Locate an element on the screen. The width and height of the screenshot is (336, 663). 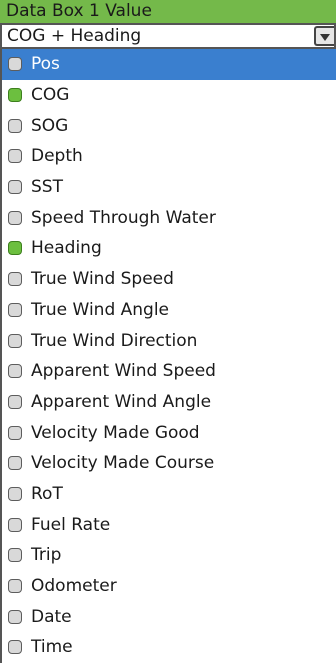
list-item-label: Odometer is located at coordinates (74, 586).